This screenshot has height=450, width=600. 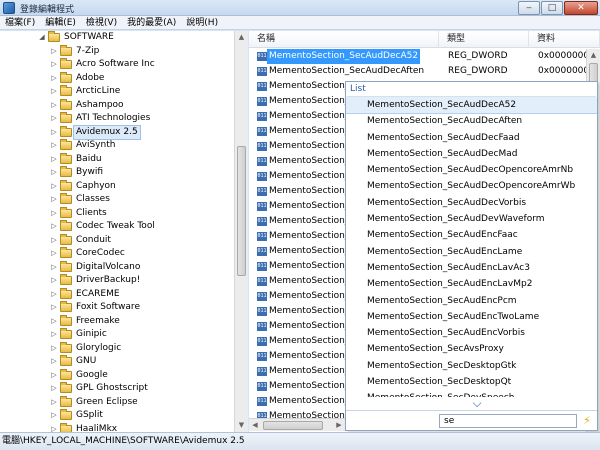 What do you see at coordinates (471, 382) in the screenshot?
I see `popup-list-item: MementoSection_SecDesktopQt` at bounding box center [471, 382].